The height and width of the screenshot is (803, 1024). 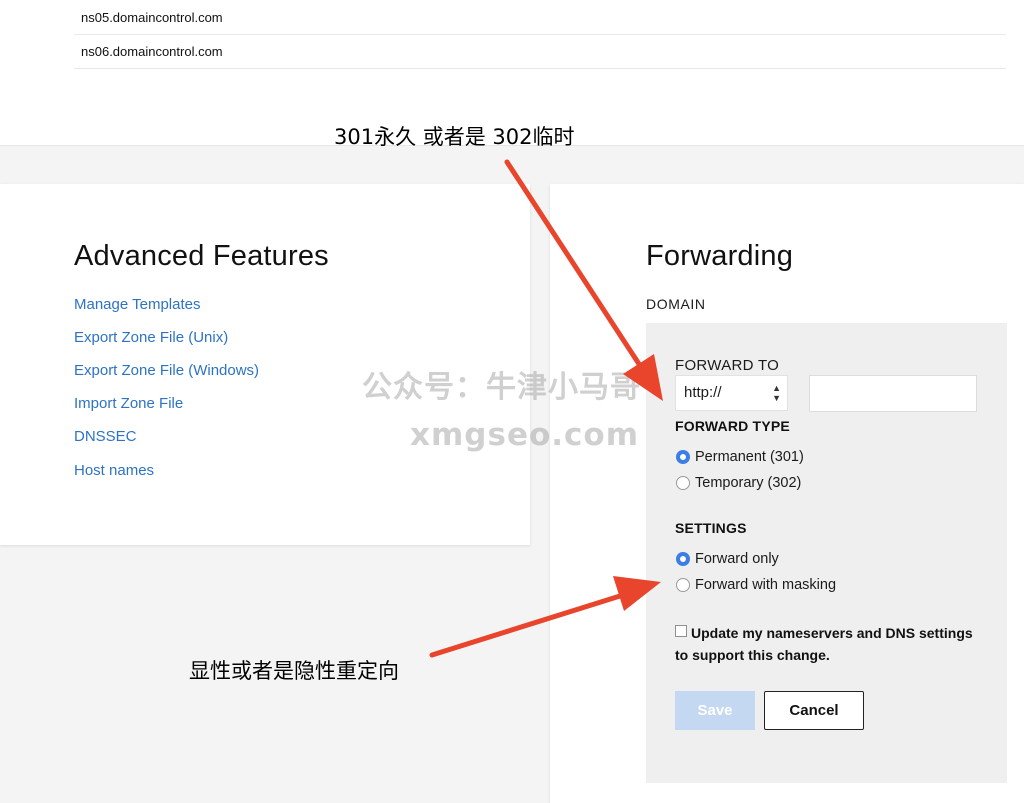 What do you see at coordinates (526, 625) in the screenshot?
I see `arrow-line-bottom` at bounding box center [526, 625].